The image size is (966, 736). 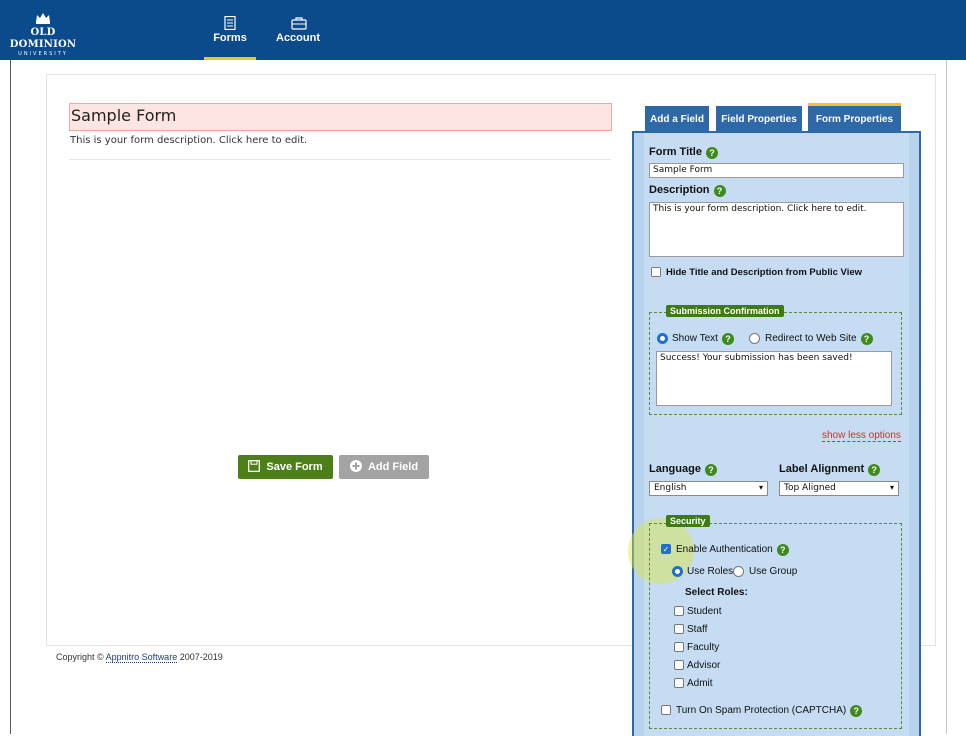 I want to click on nav-forms: Forms, so click(x=230, y=37).